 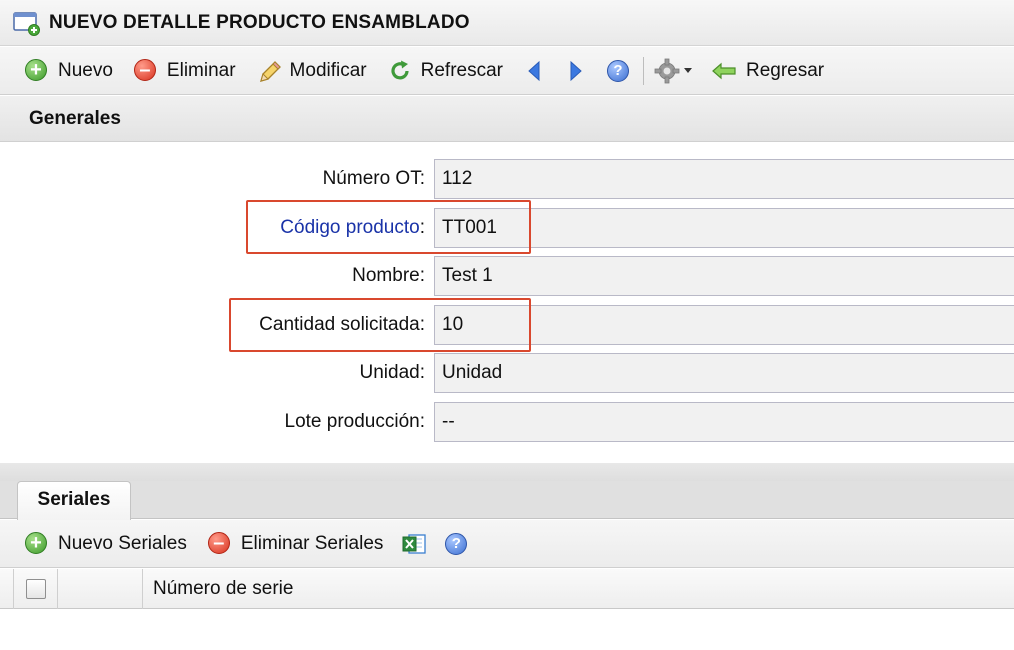 I want to click on numero-ot-field: 112, so click(x=724, y=179).